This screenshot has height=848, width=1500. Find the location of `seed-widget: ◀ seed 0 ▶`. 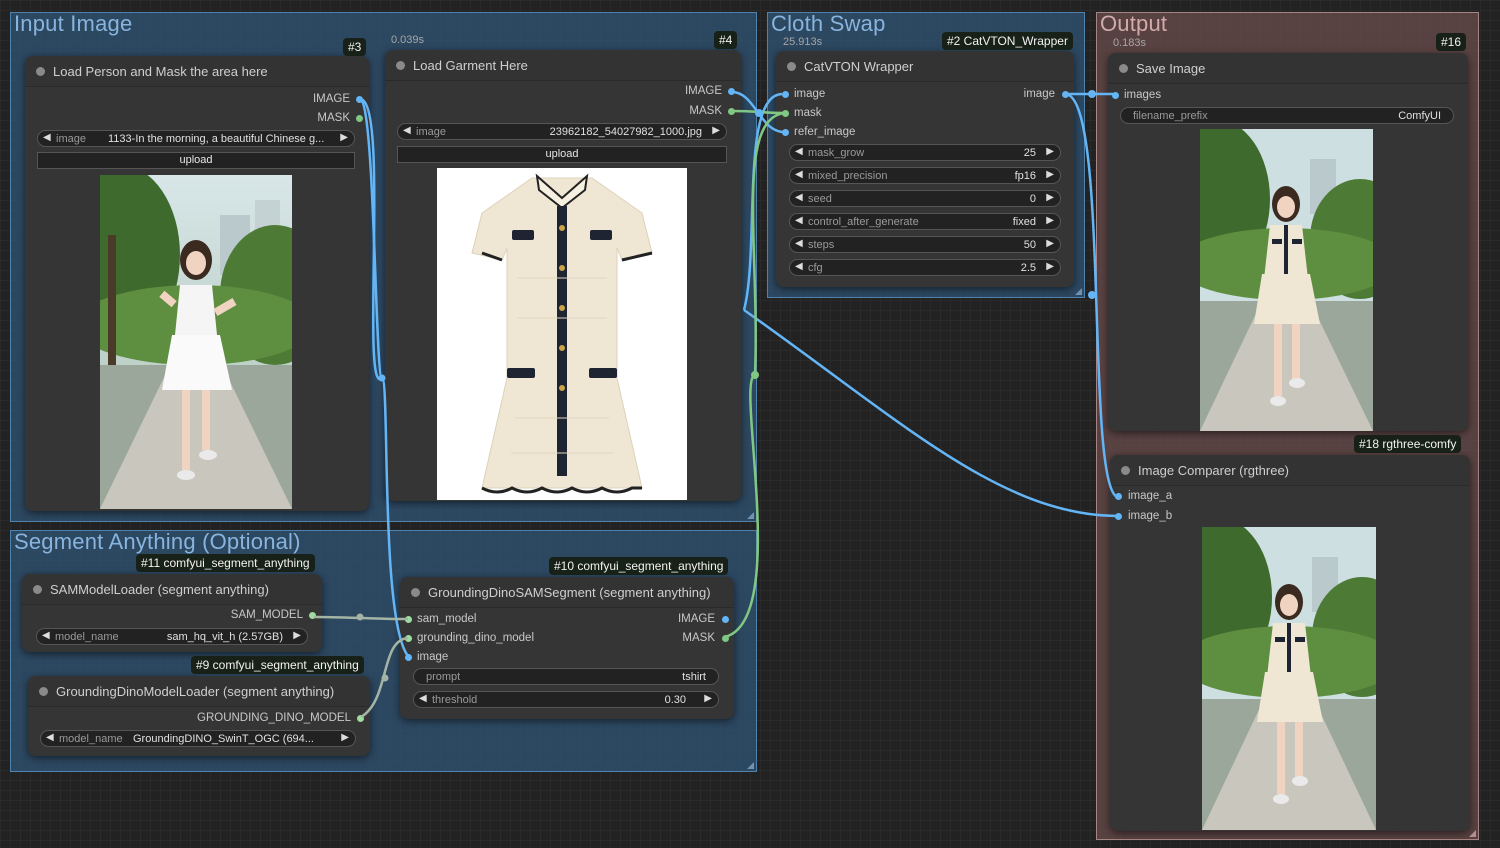

seed-widget: ◀ seed 0 ▶ is located at coordinates (925, 198).